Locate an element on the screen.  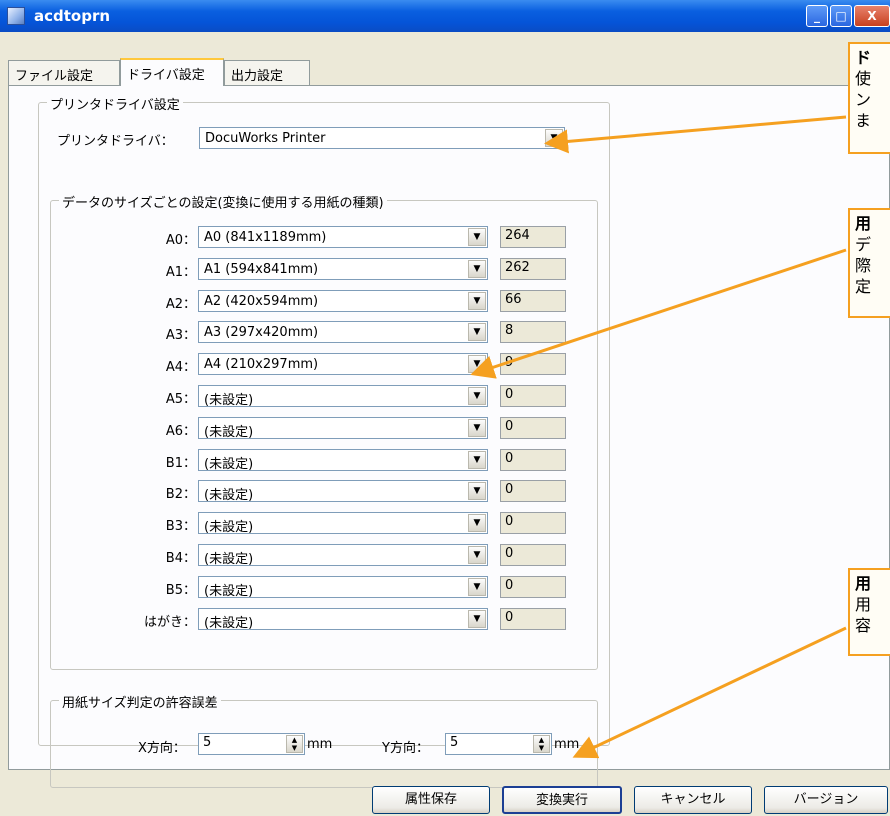
y-tolerance-spinner: 5 ▲ ▼ is located at coordinates (498, 744).